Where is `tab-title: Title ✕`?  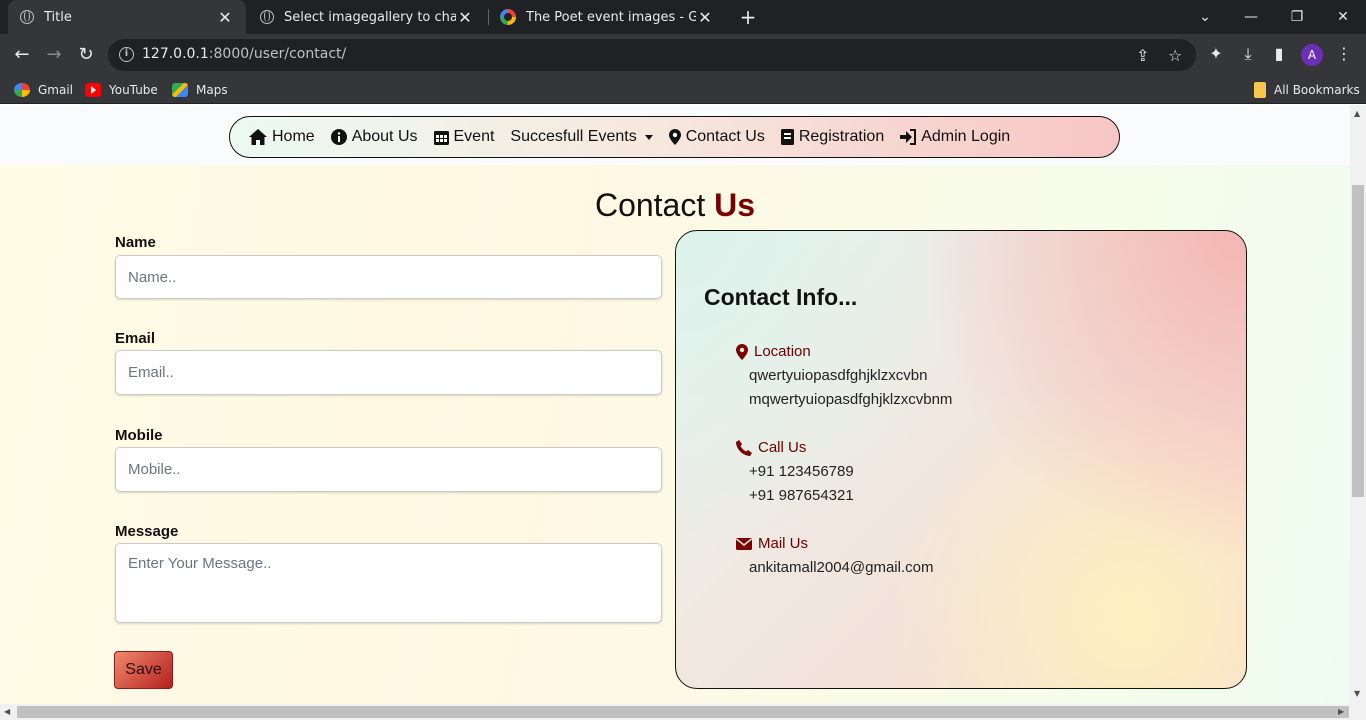 tab-title: Title ✕ is located at coordinates (127, 17).